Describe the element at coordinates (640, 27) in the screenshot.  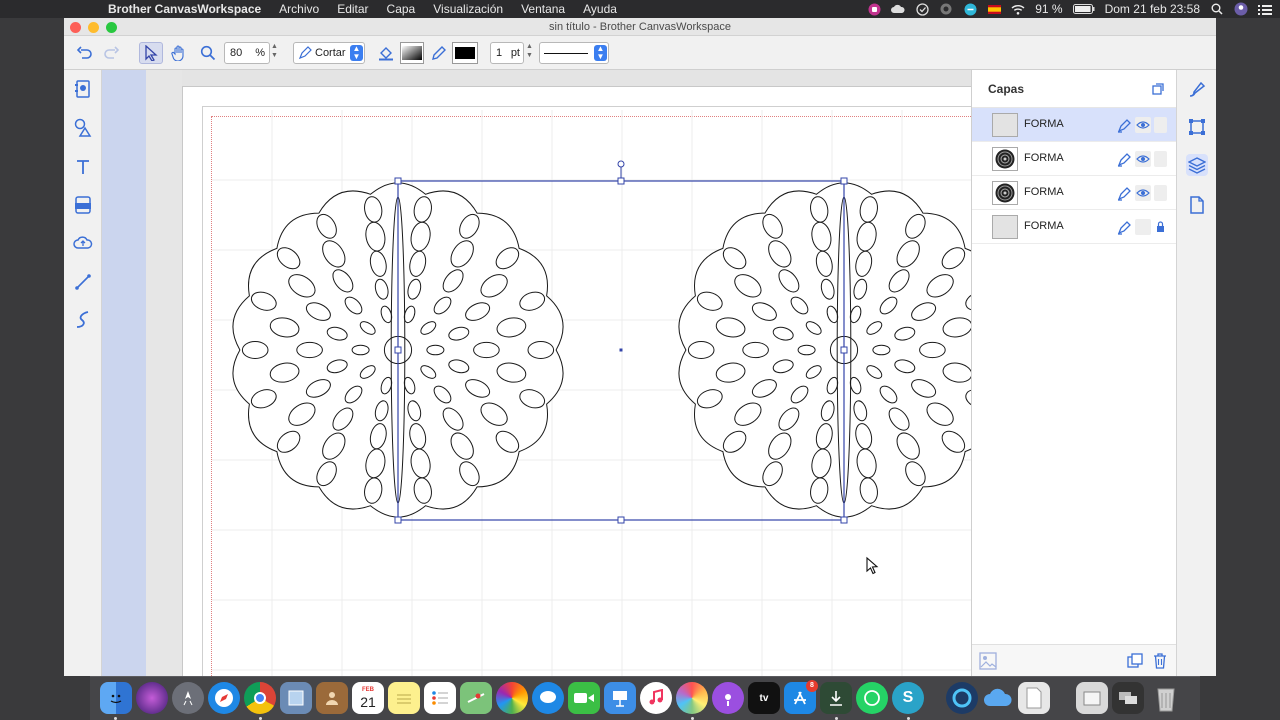
I see `window-titlebar: sin título - Brother CanvasWorkspace` at that location.